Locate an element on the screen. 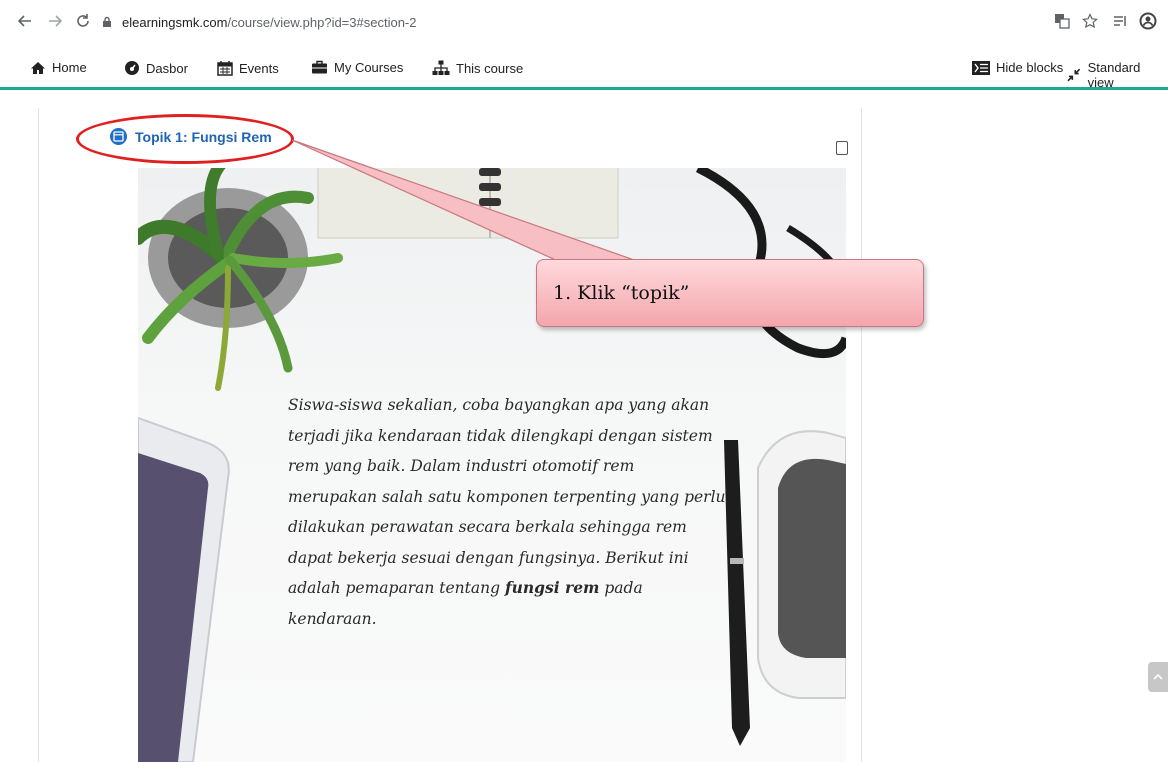  scroll-to-top-button is located at coordinates (1158, 677).